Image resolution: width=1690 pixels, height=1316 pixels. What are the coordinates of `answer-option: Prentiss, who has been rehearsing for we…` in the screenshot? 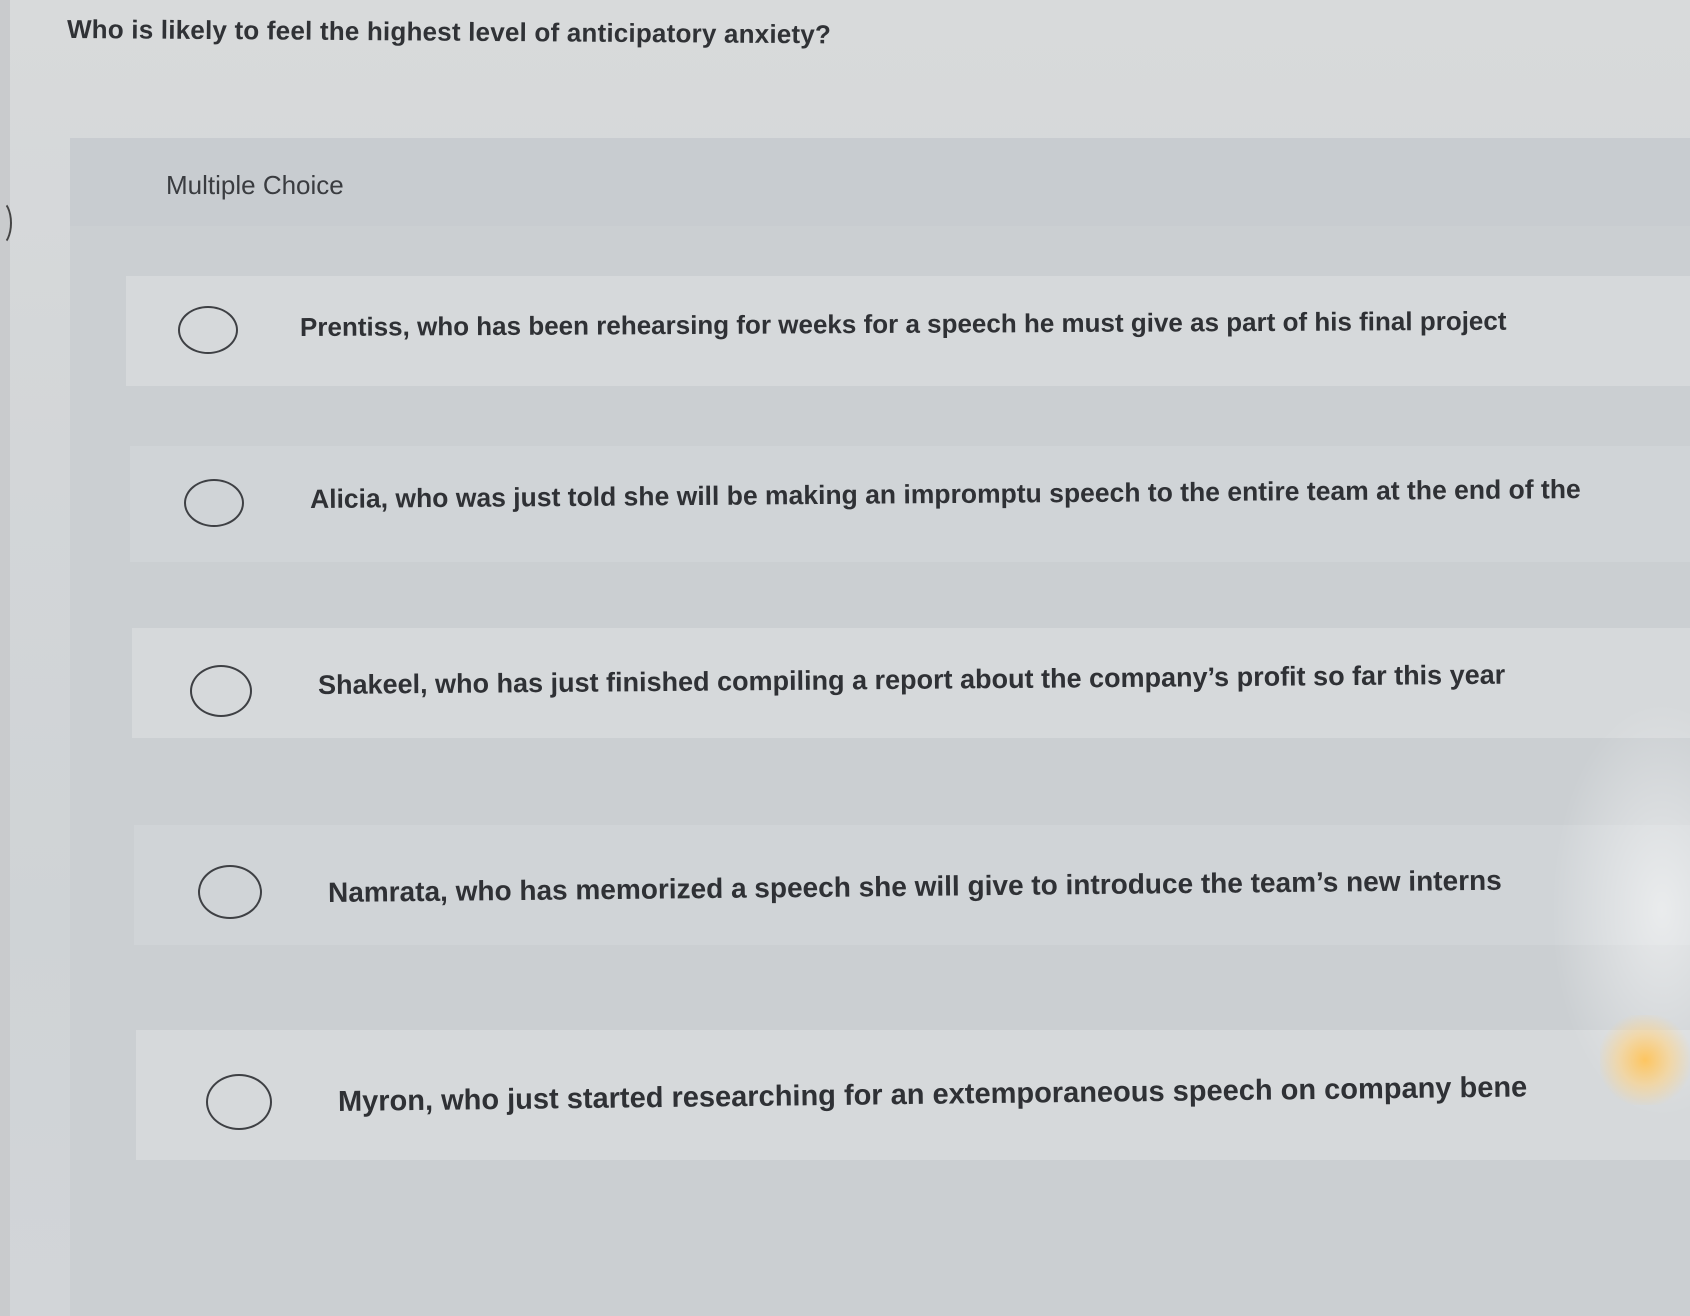 It's located at (908, 331).